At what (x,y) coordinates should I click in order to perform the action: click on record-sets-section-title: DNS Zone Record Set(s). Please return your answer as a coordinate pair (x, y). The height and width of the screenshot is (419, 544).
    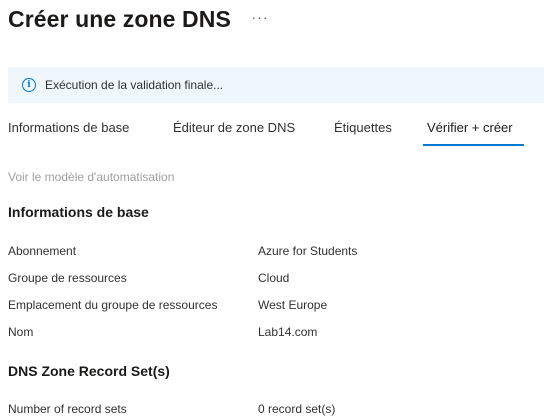
    Looking at the image, I should click on (89, 371).